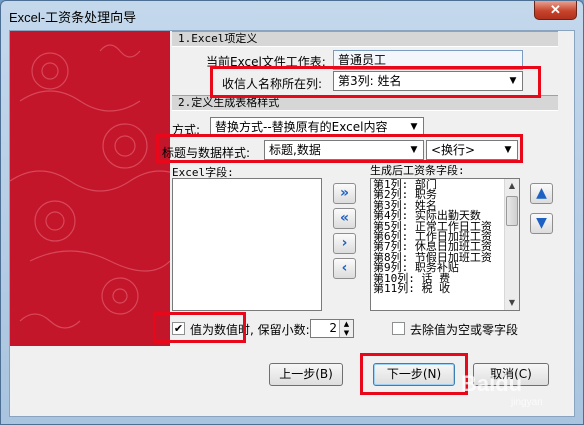  Describe the element at coordinates (306, 374) in the screenshot. I see `prev-button: 上一步(B)` at that location.